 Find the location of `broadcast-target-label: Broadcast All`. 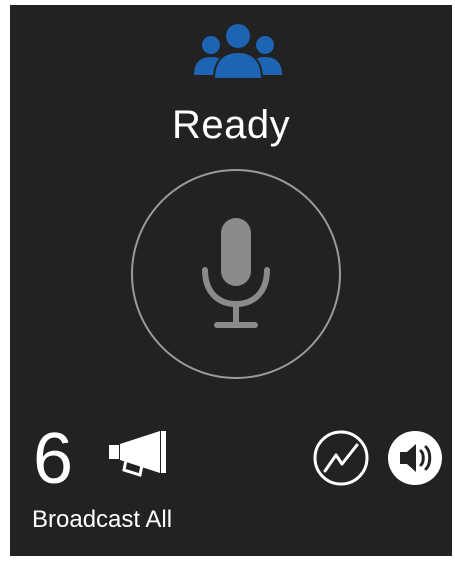

broadcast-target-label: Broadcast All is located at coordinates (102, 519).